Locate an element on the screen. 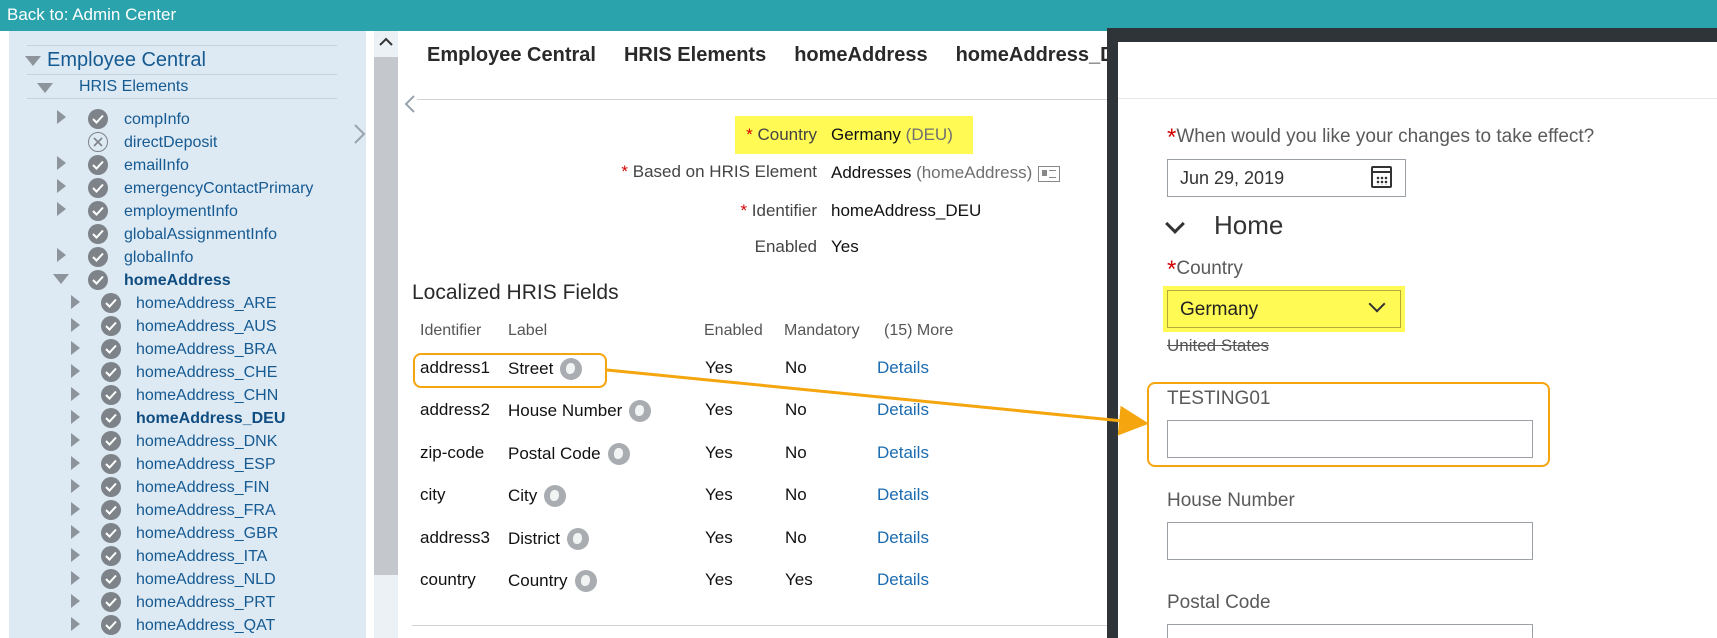  top-bar: Back to: Admin Center is located at coordinates (858, 15).